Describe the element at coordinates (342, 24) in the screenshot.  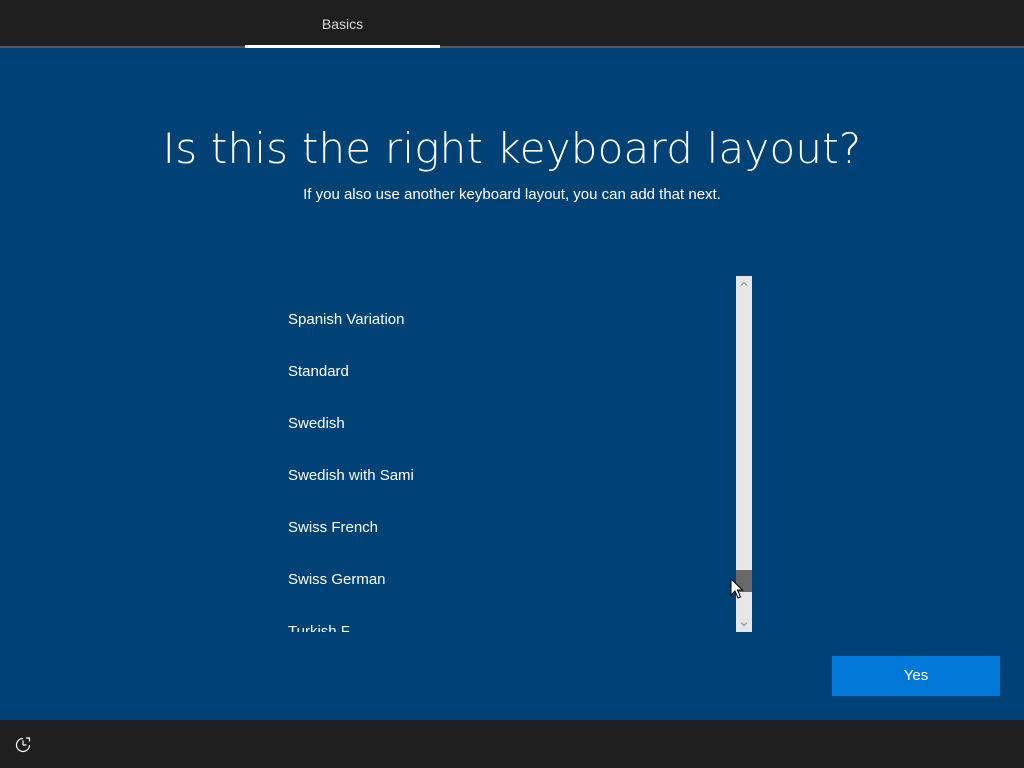
I see `tab-basics: Basics` at that location.